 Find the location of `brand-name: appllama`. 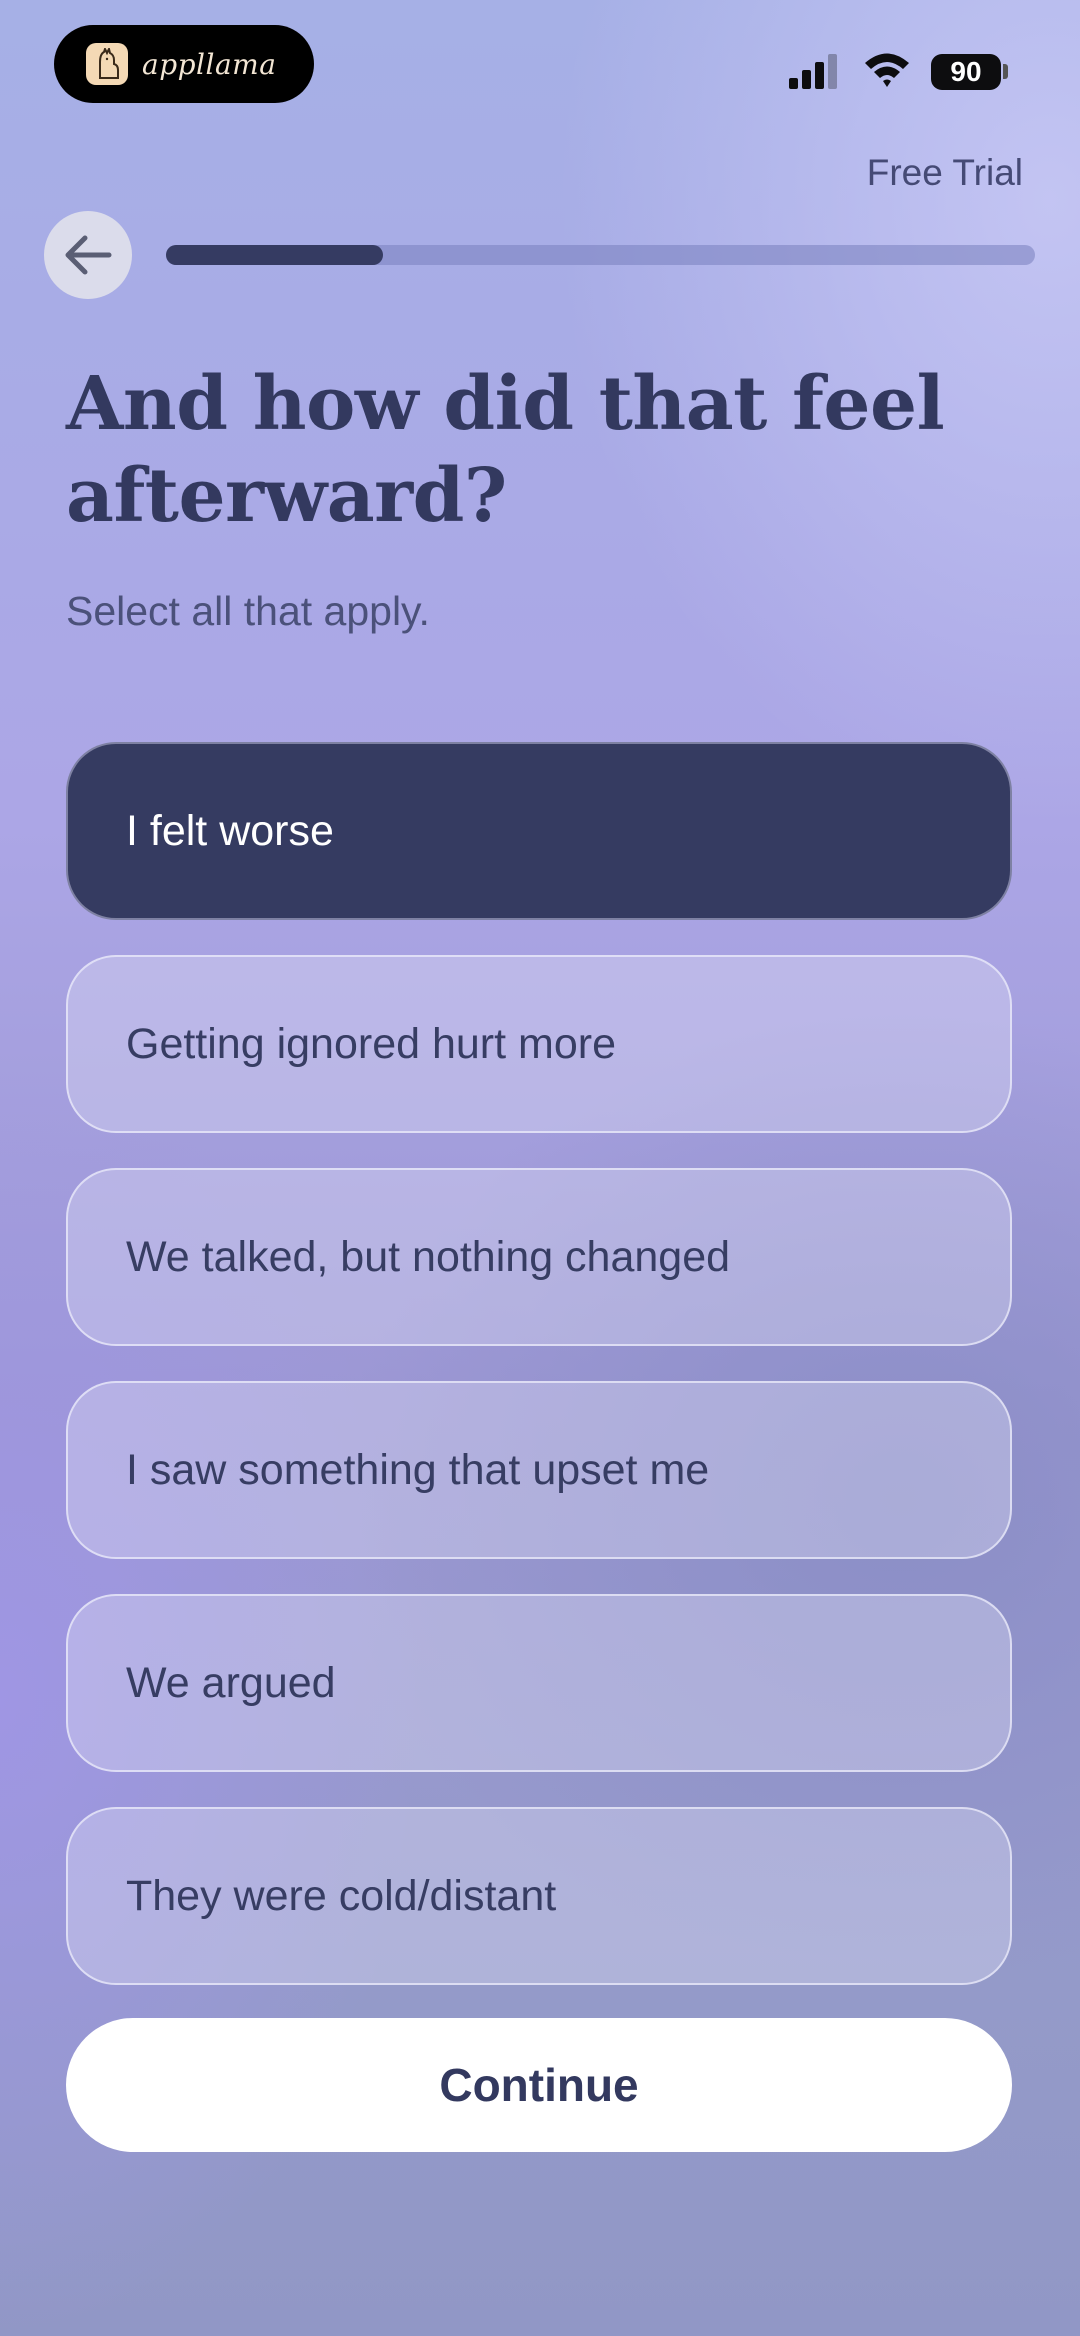

brand-name: appllama is located at coordinates (209, 64).